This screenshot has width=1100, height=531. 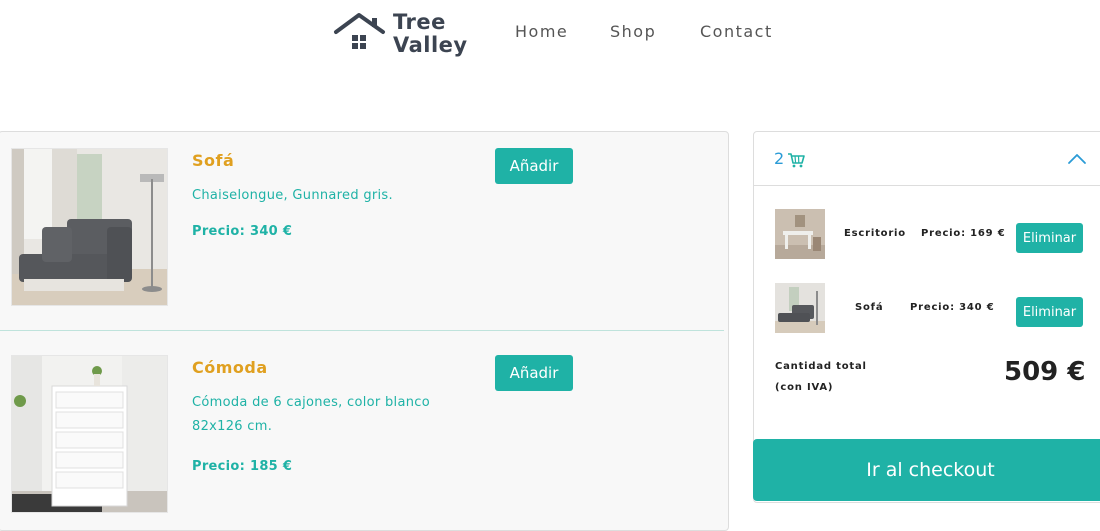 I want to click on cart-item-name: Escritorio, so click(x=875, y=233).